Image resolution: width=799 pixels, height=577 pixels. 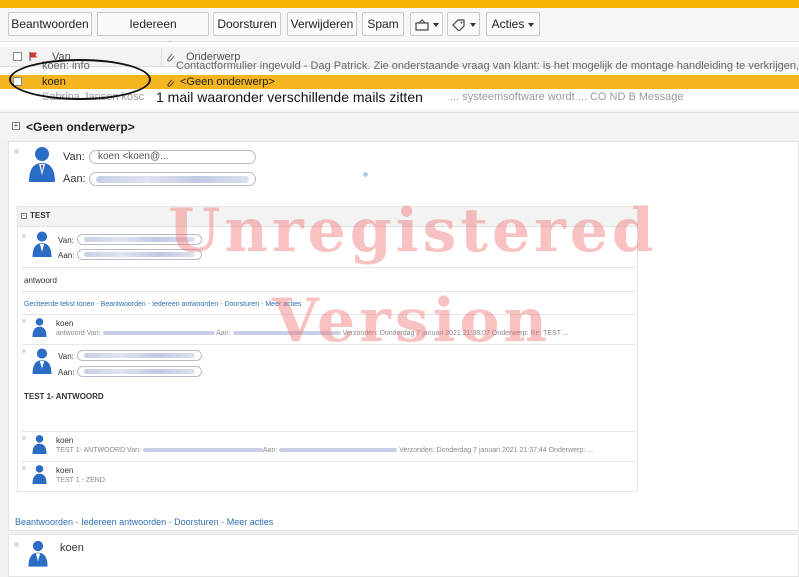 What do you see at coordinates (227, 82) in the screenshot?
I see `row-subject: <Geen onderwerp>` at bounding box center [227, 82].